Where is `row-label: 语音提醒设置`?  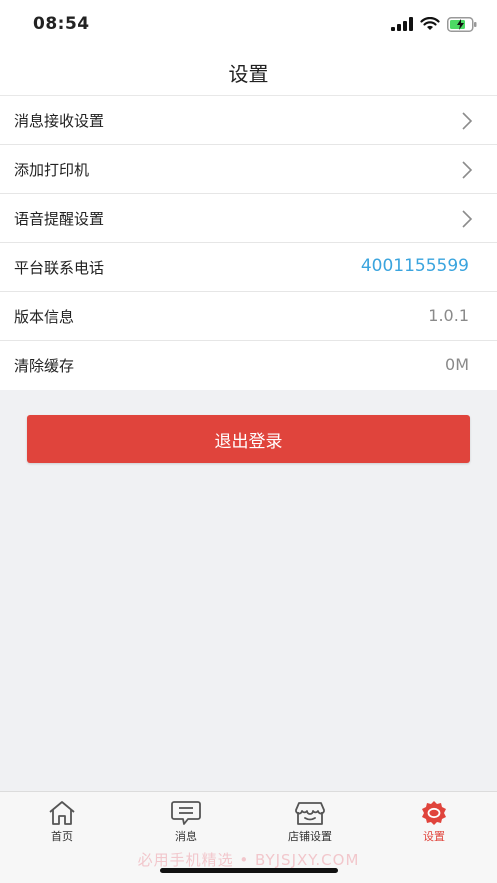 row-label: 语音提醒设置 is located at coordinates (59, 219).